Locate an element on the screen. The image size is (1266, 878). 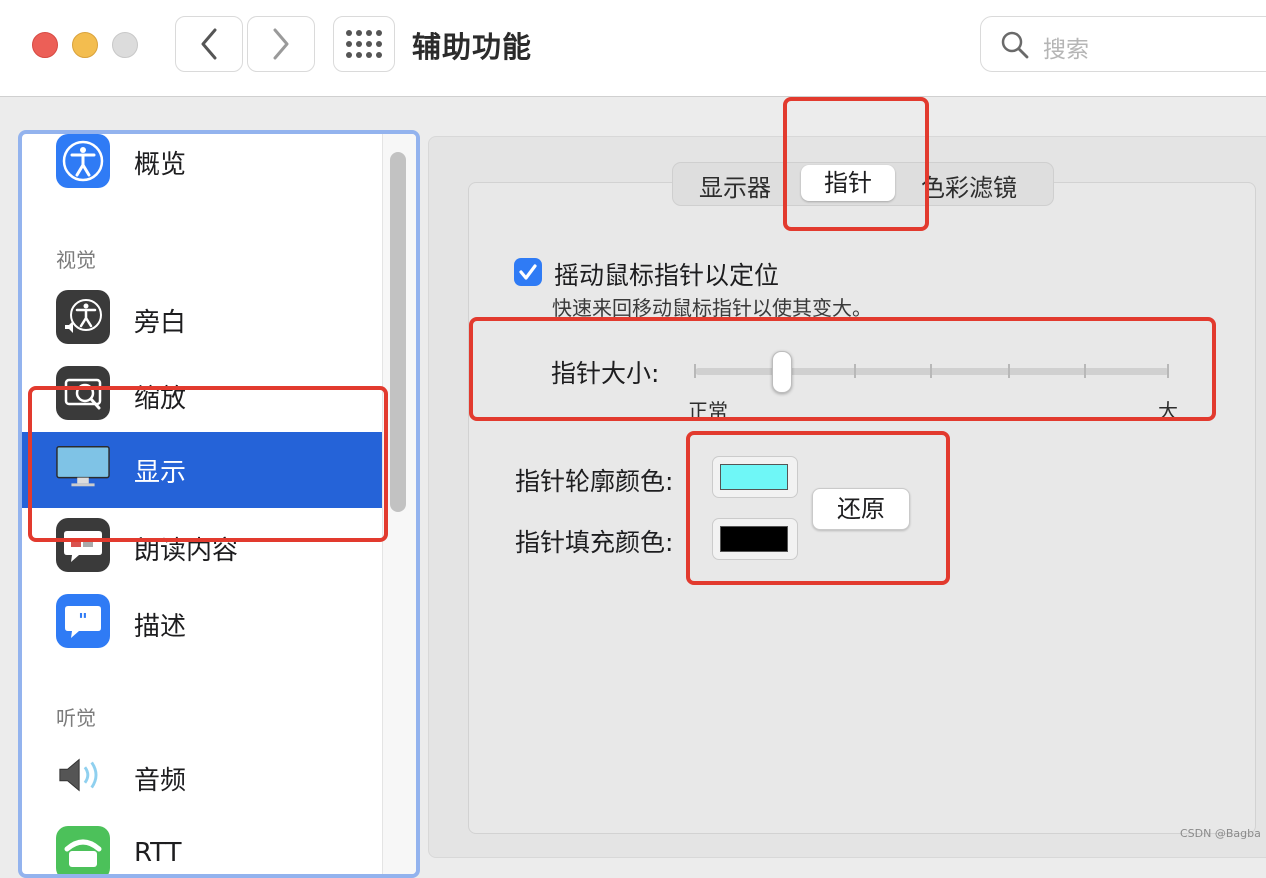
description-icon: " is located at coordinates (83, 621).